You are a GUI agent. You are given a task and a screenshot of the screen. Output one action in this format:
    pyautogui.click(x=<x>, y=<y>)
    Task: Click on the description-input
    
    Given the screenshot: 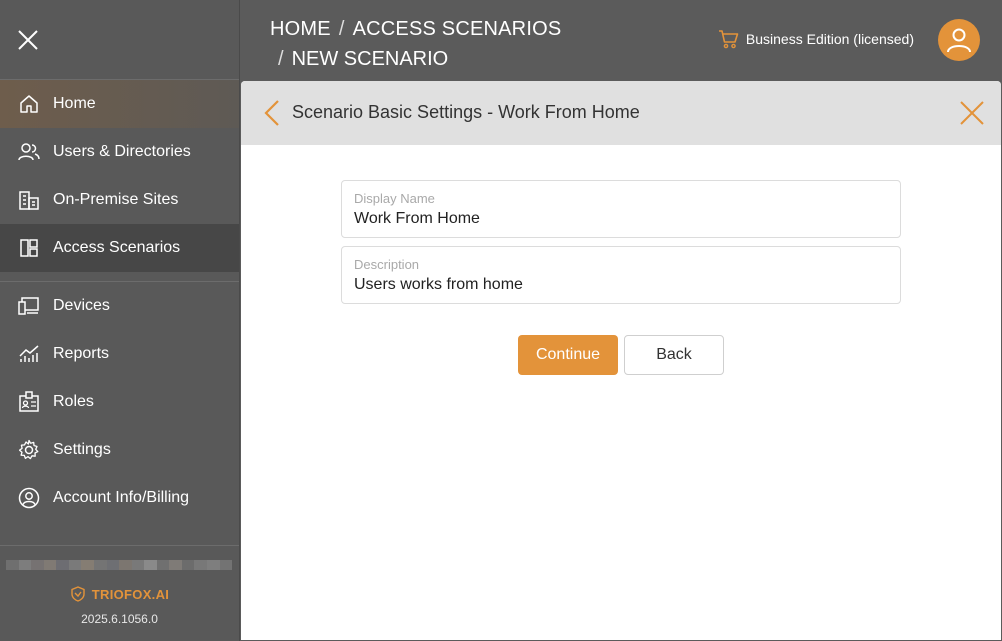 What is the action you would take?
    pyautogui.click(x=619, y=285)
    